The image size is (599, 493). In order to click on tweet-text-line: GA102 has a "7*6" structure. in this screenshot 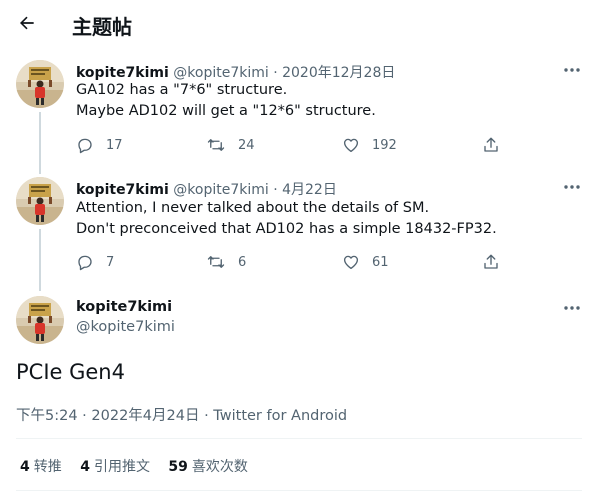, I will do `click(182, 90)`.